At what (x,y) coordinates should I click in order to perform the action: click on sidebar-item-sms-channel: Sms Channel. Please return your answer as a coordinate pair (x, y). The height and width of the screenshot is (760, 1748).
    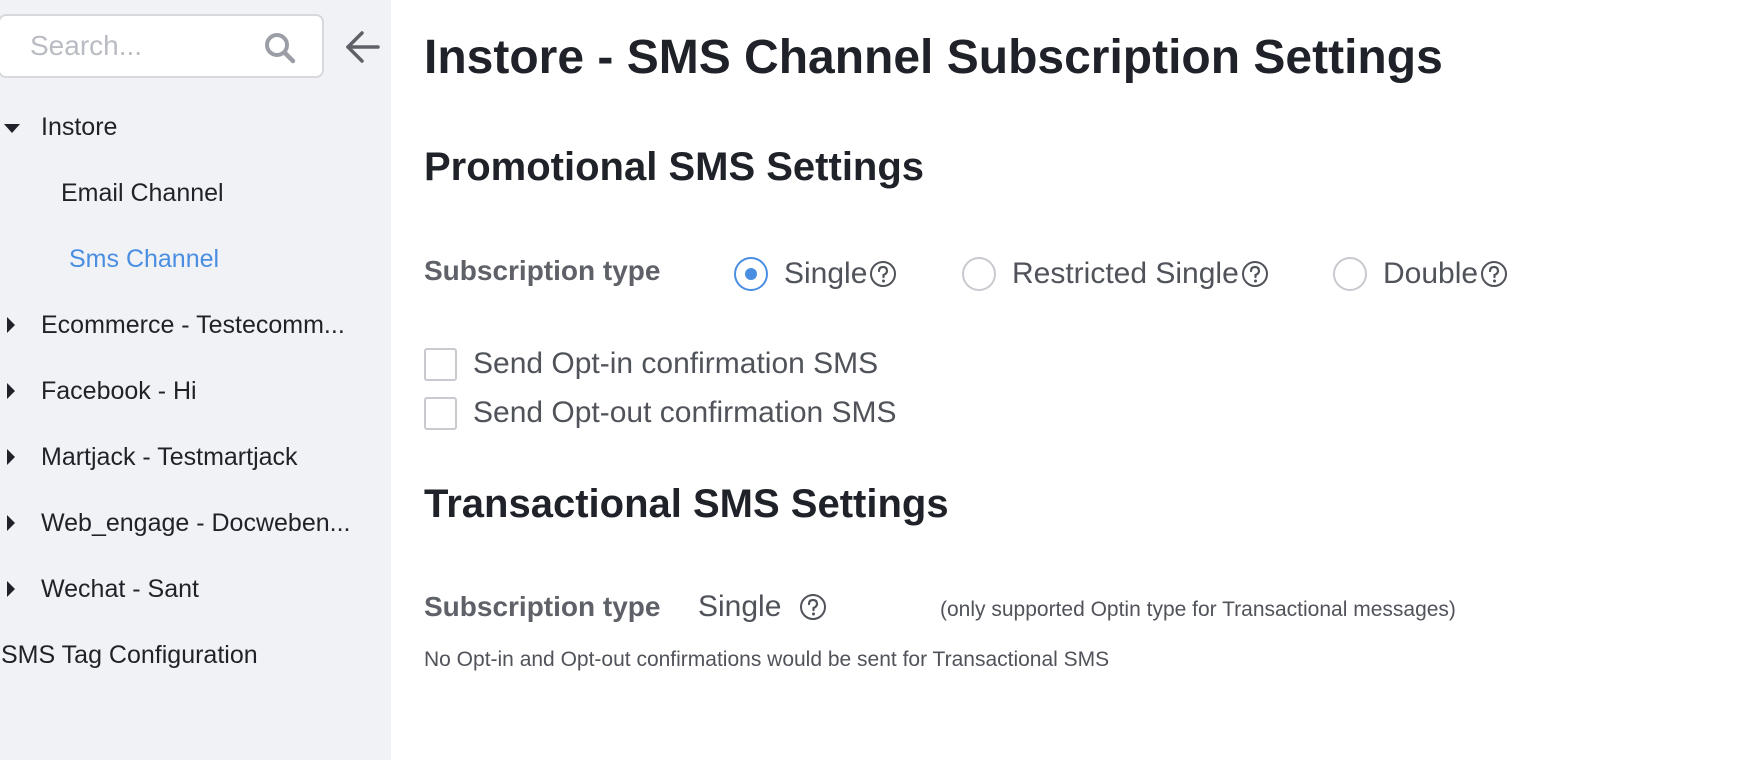
    Looking at the image, I should click on (144, 259).